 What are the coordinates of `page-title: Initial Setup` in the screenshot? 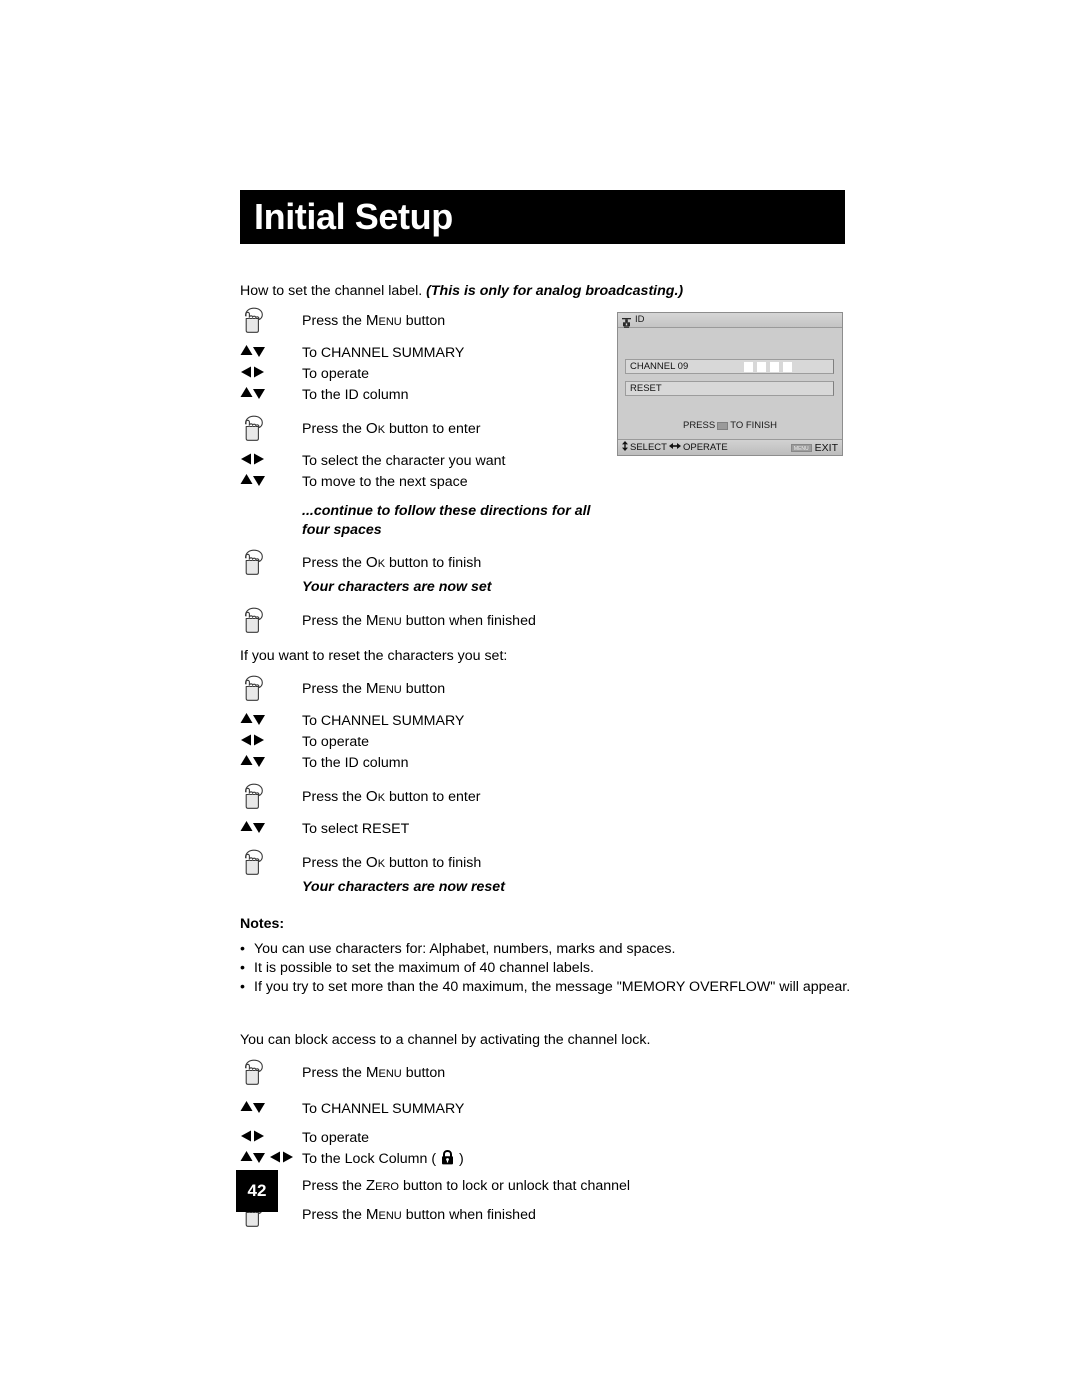 It's located at (353, 216).